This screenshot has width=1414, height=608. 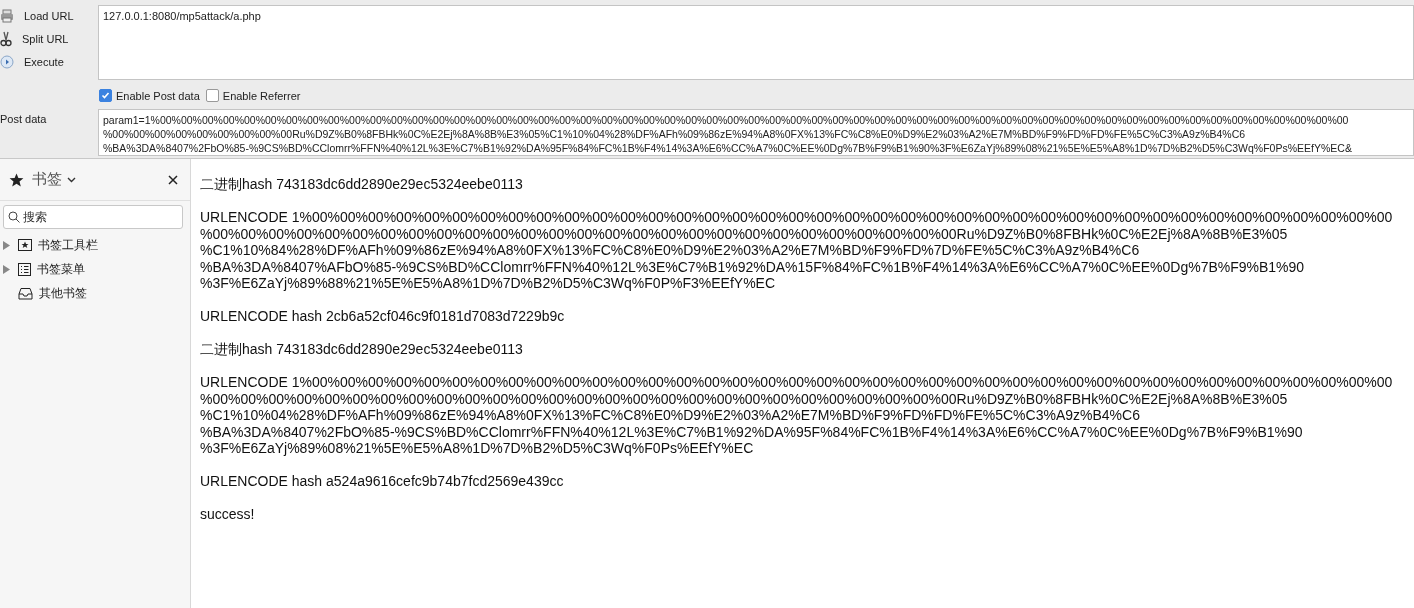 I want to click on checkbox-label: Enable Referrer, so click(x=261, y=95).